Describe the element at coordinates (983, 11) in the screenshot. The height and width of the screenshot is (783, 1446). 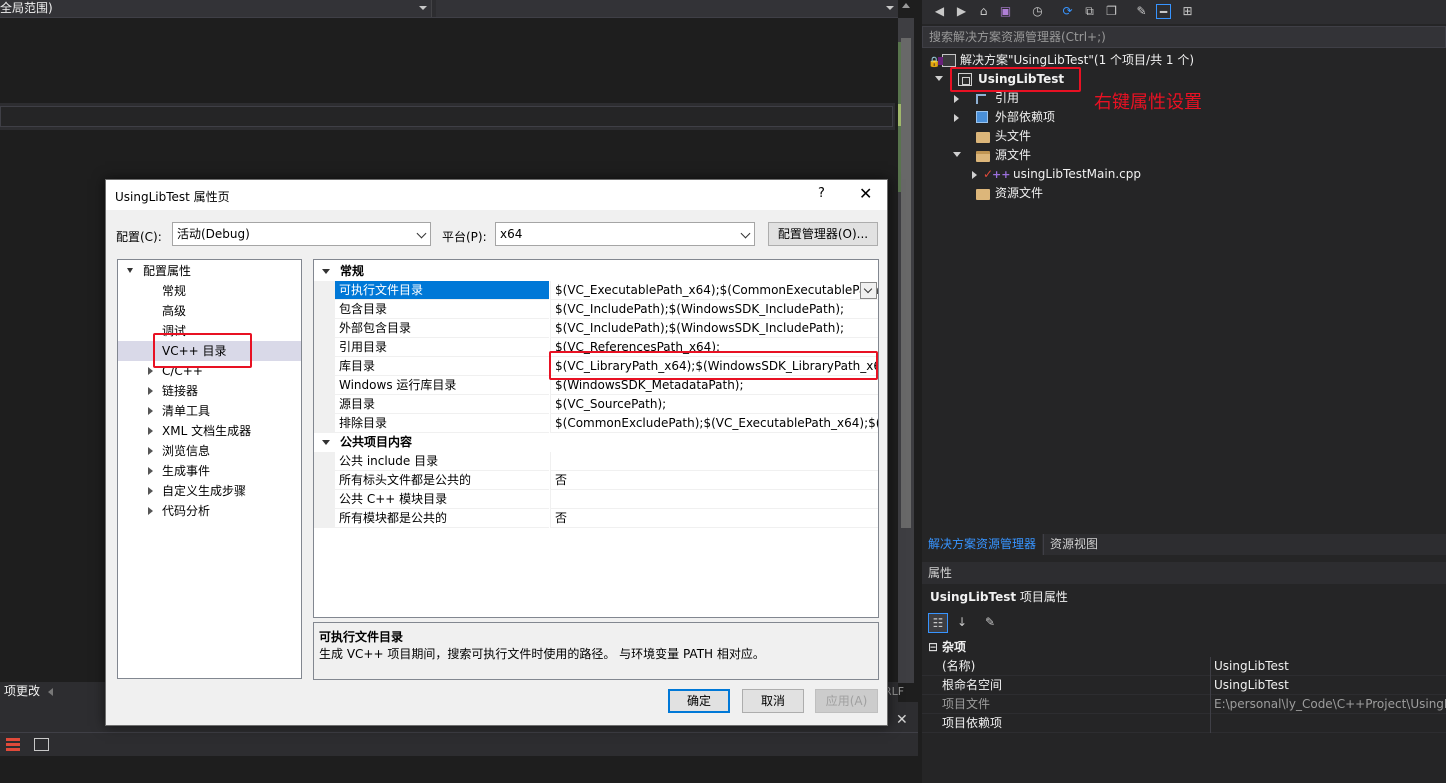
I see `home-icon: ⌂` at that location.